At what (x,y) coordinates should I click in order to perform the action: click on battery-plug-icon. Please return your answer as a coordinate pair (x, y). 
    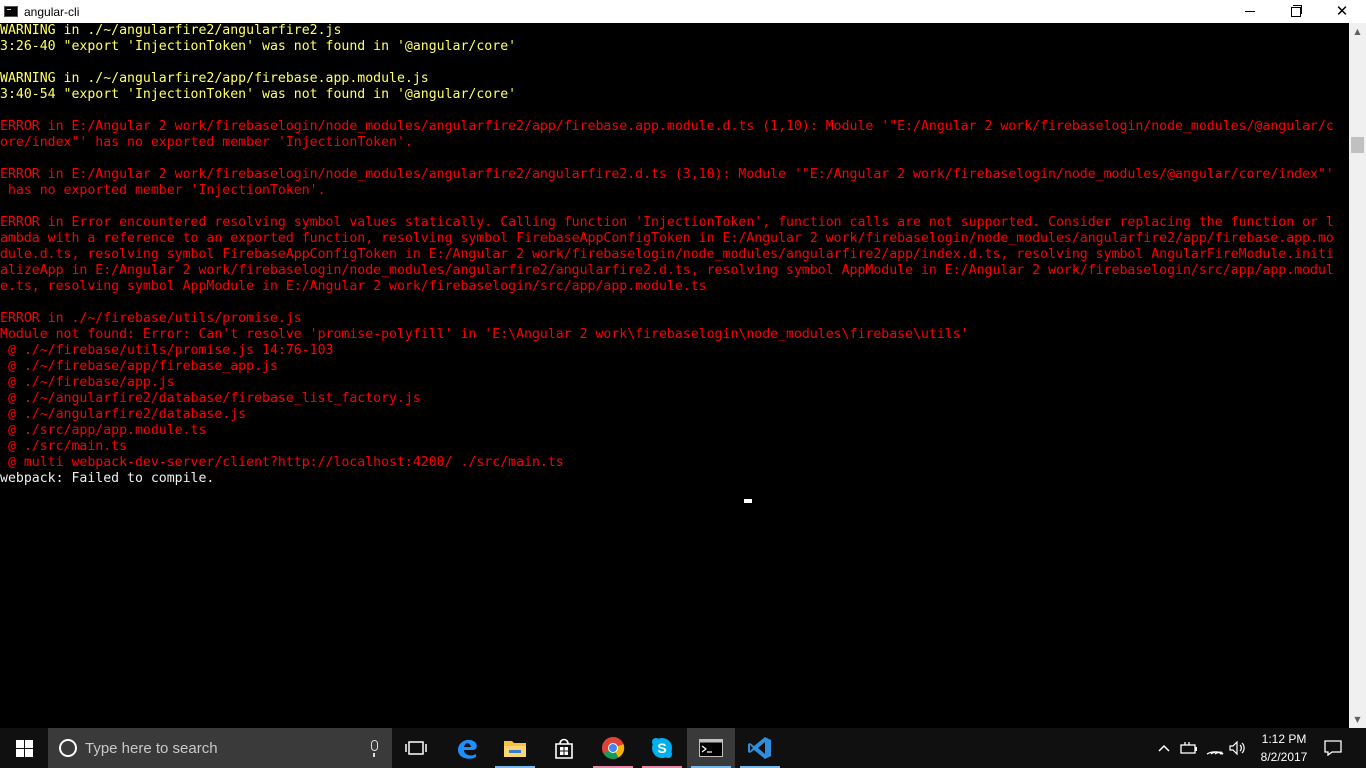
    Looking at the image, I should click on (1188, 748).